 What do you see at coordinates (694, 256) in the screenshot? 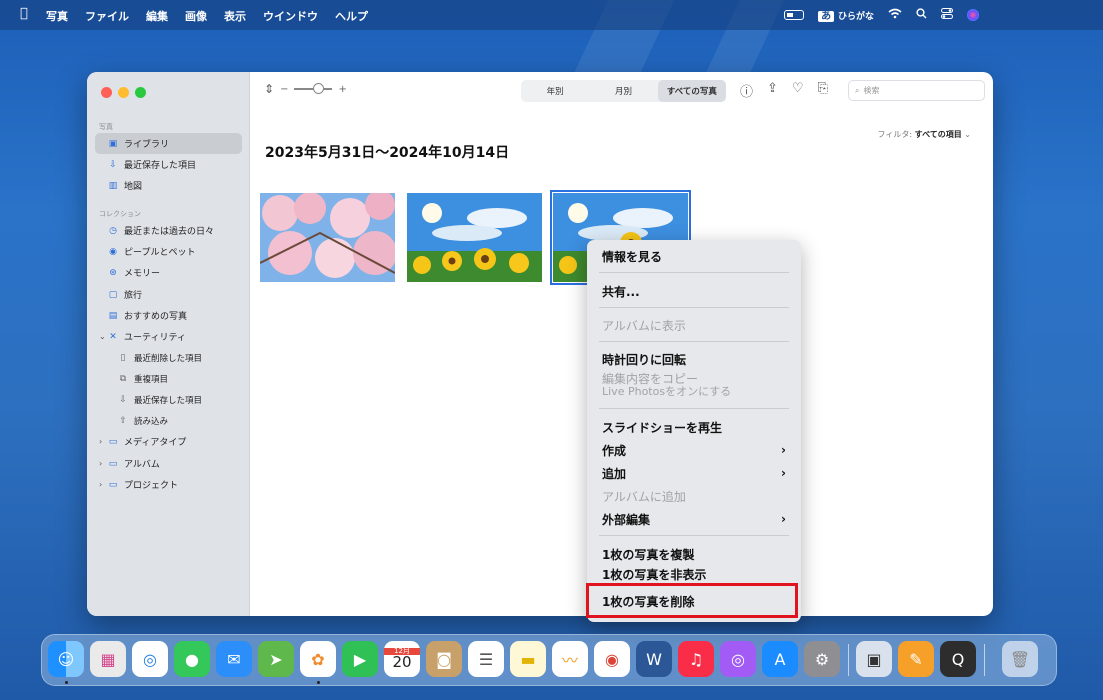
I see `menu-item-get-info: 情報を見る` at bounding box center [694, 256].